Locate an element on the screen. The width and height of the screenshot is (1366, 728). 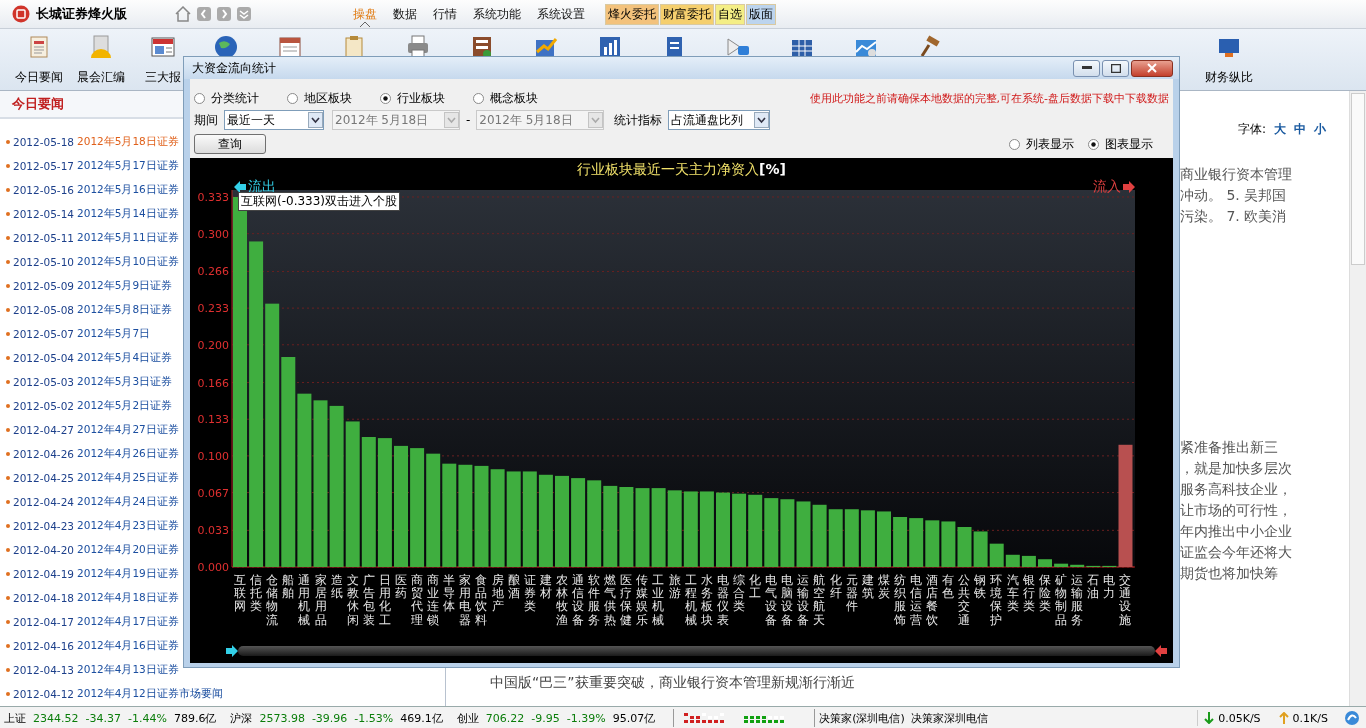
chart-scrollbar is located at coordinates (696, 651).